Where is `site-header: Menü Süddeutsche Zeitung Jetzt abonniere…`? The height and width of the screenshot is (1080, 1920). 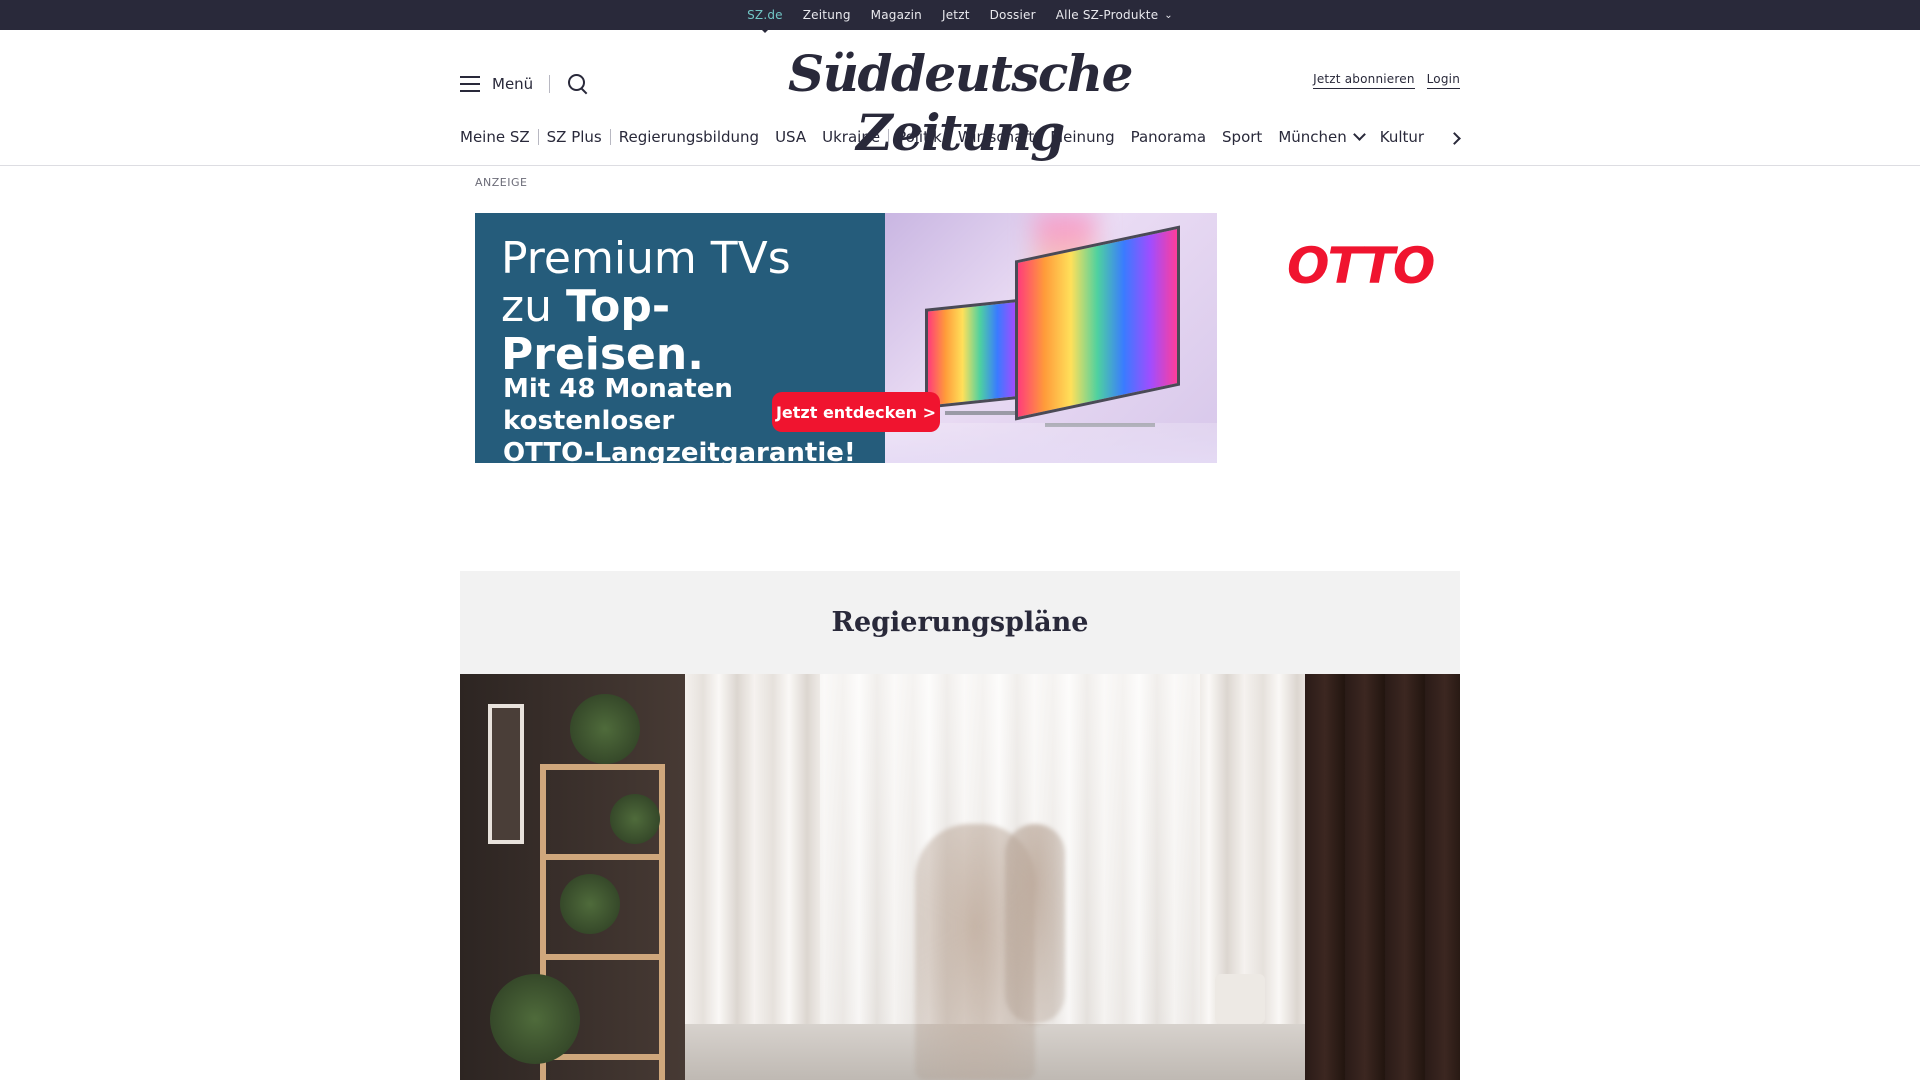 site-header: Menü Süddeutsche Zeitung Jetzt abonniere… is located at coordinates (960, 98).